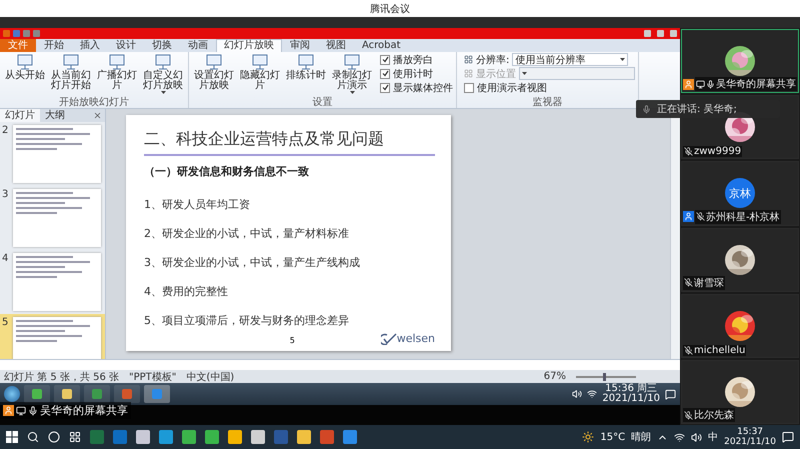  I want to click on ribbon-tab: 插入, so click(90, 45).